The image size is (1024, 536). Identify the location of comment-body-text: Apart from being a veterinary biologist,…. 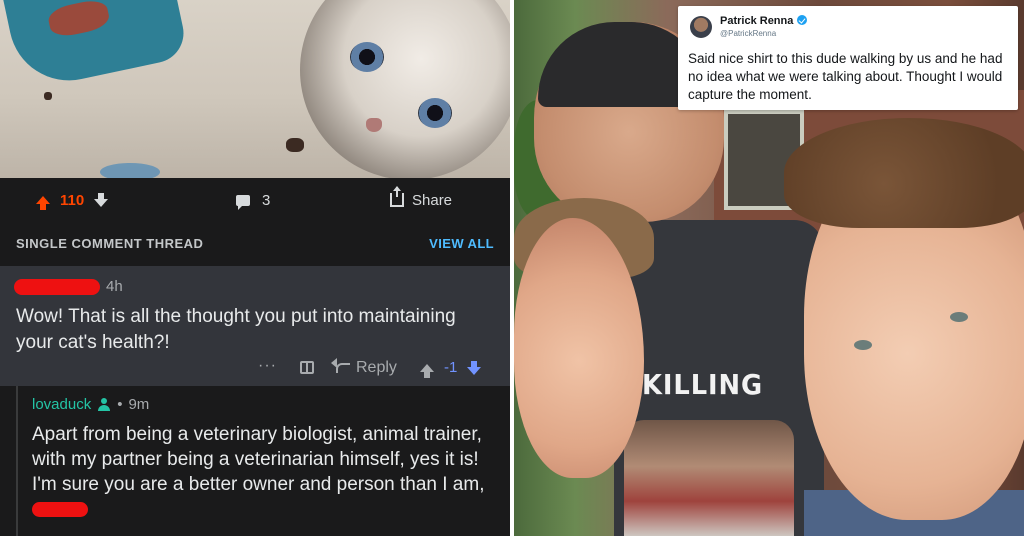
(258, 459).